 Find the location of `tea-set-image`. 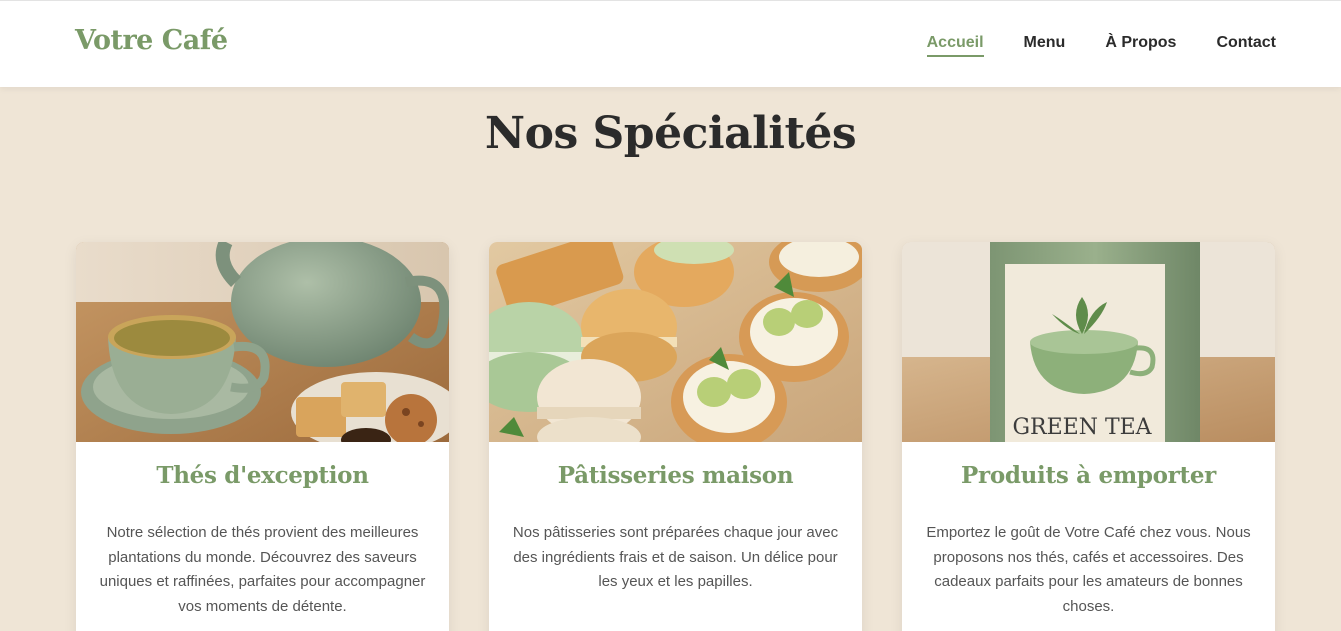

tea-set-image is located at coordinates (262, 342).